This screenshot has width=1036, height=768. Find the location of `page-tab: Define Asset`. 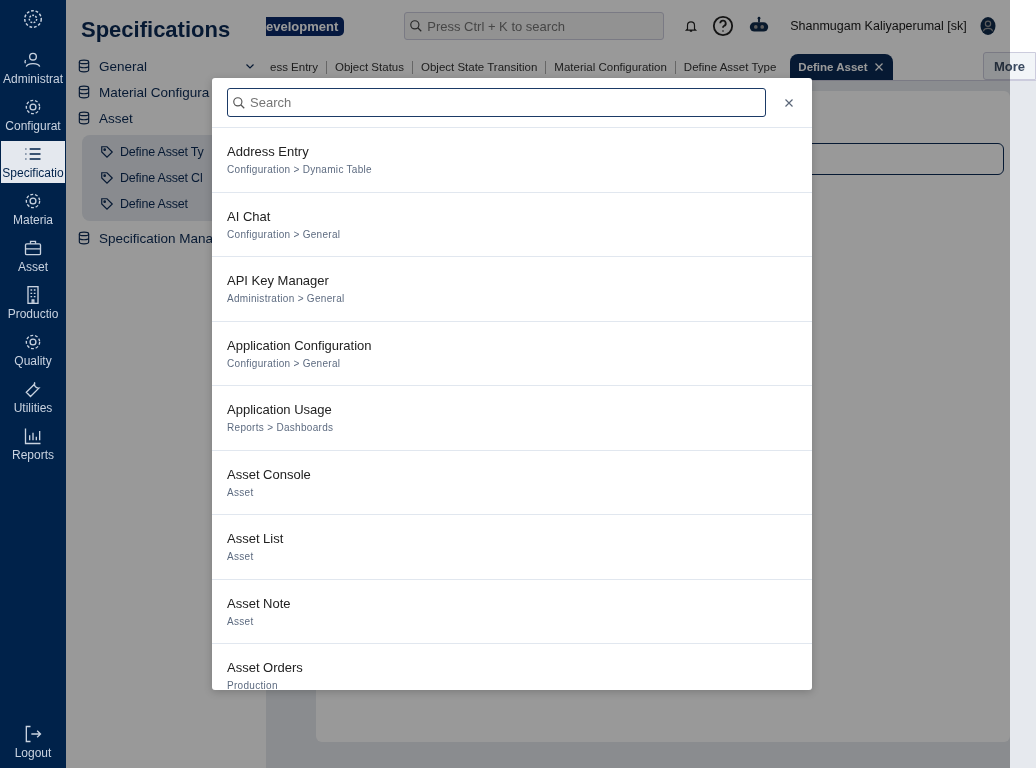

page-tab: Define Asset is located at coordinates (841, 67).